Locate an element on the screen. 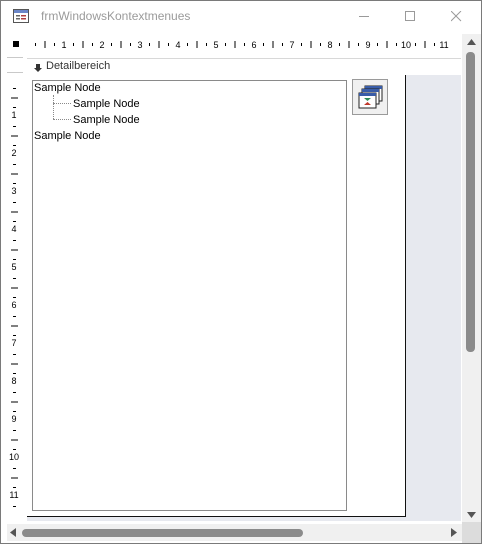 The height and width of the screenshot is (544, 482). form-icon is located at coordinates (21, 16).